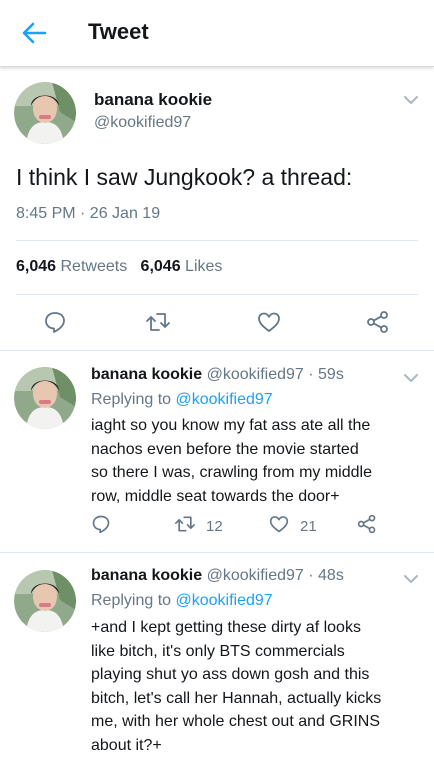  What do you see at coordinates (230, 674) in the screenshot?
I see `text-line: playing shut yo ass down gosh and this` at bounding box center [230, 674].